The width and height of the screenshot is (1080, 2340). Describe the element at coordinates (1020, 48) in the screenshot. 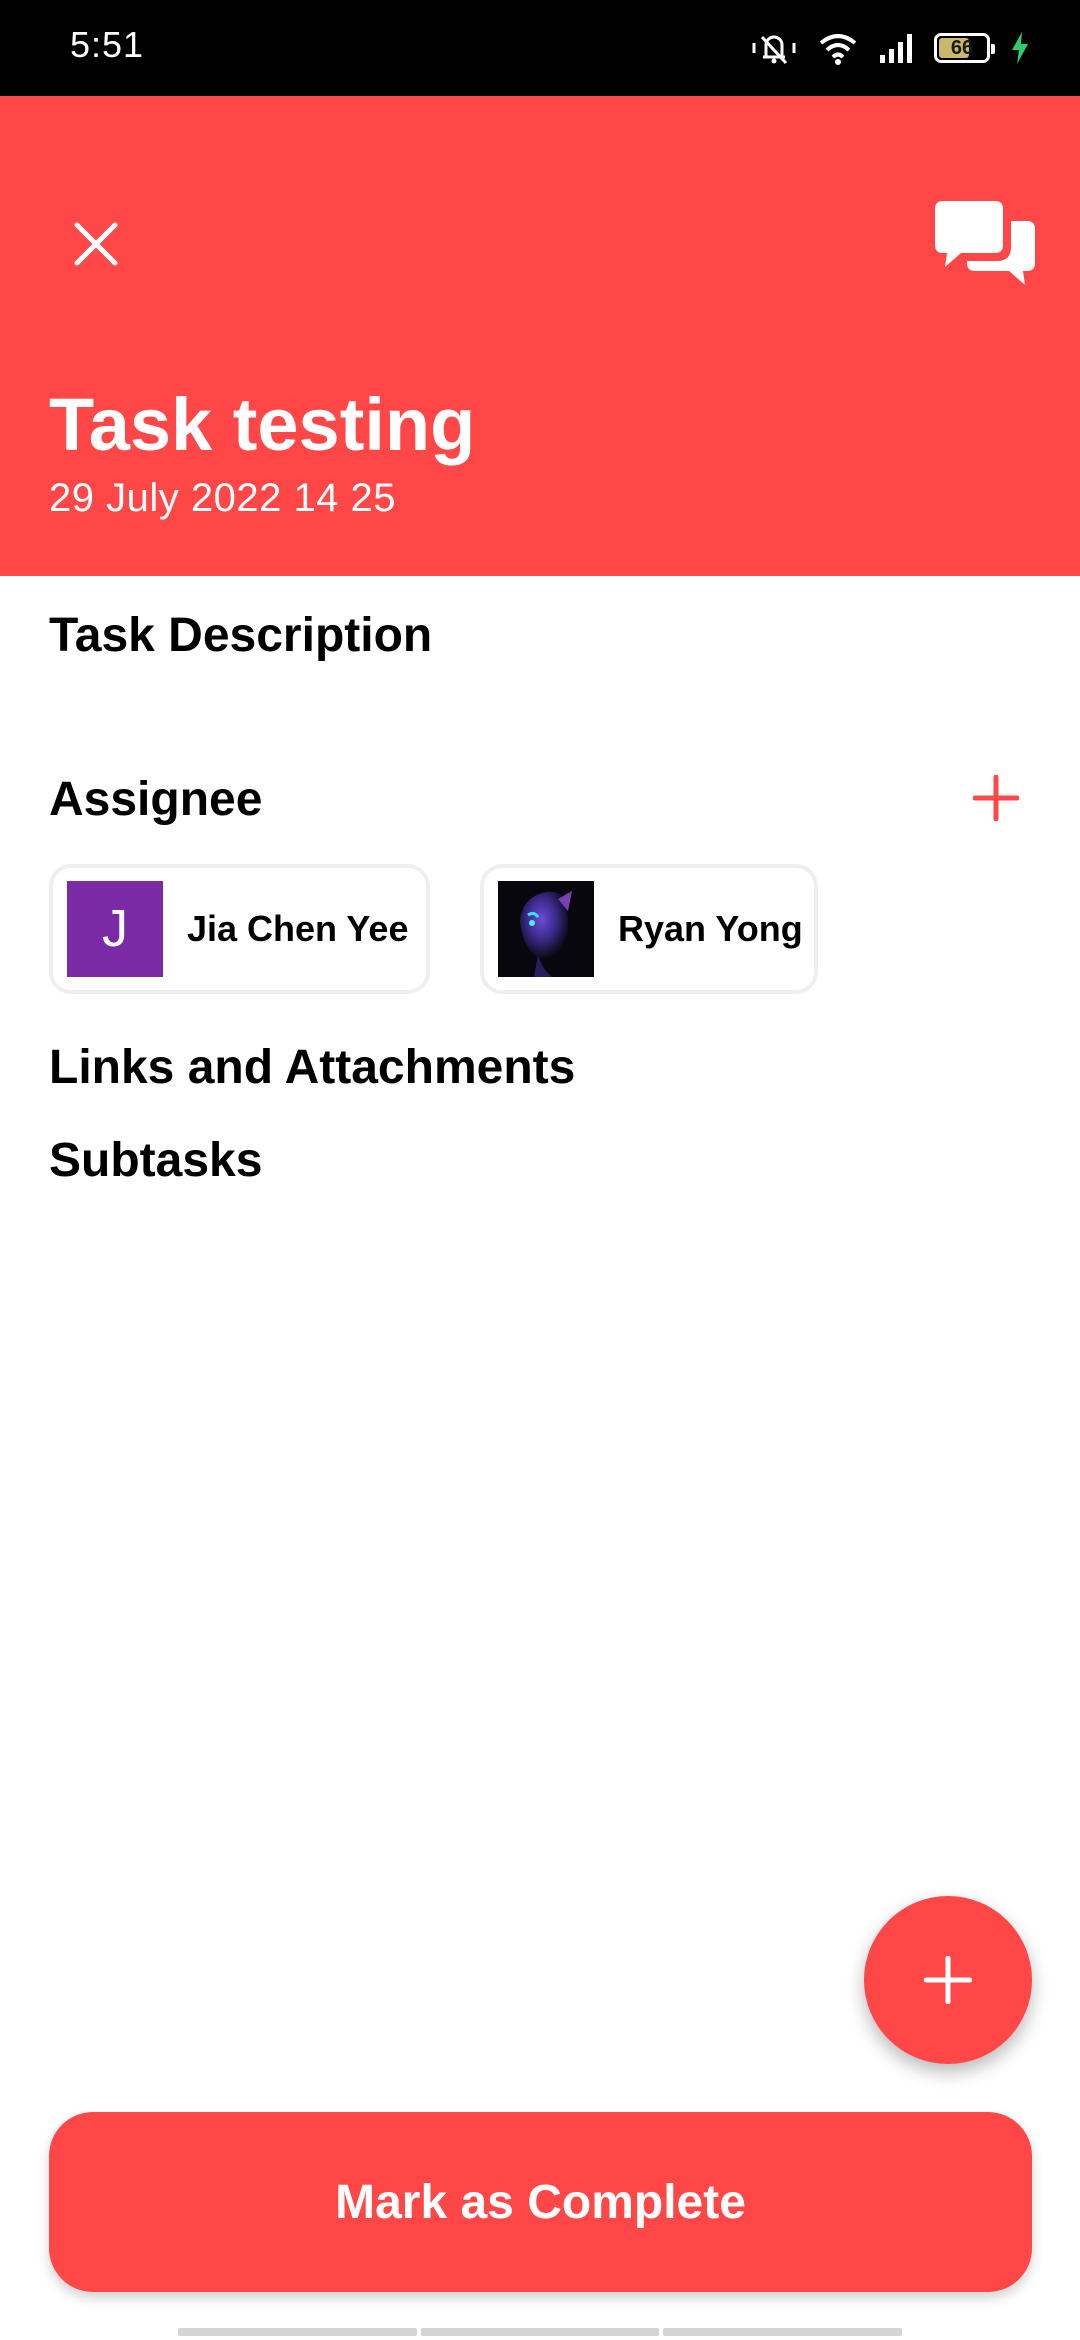

I see `charging-icon` at that location.